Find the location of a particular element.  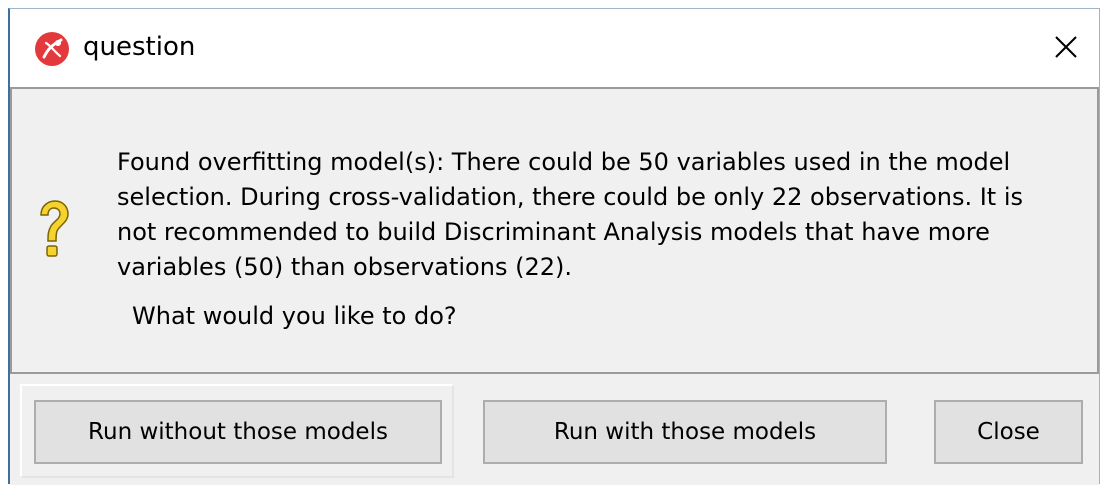

close-icon is located at coordinates (1066, 47).